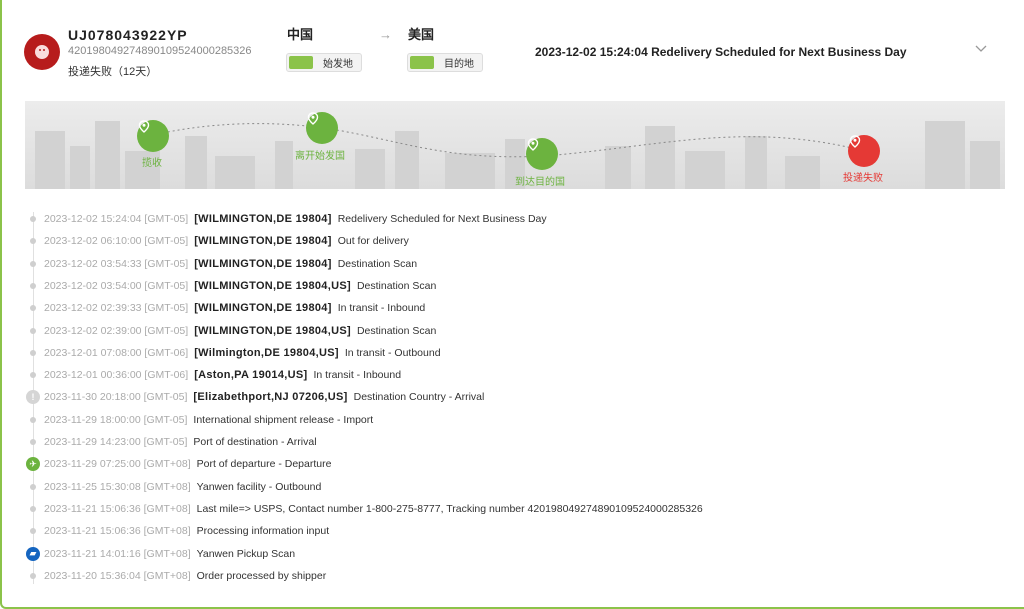 This screenshot has width=1024, height=609. Describe the element at coordinates (385, 34) in the screenshot. I see `arrow-right-icon: →` at that location.